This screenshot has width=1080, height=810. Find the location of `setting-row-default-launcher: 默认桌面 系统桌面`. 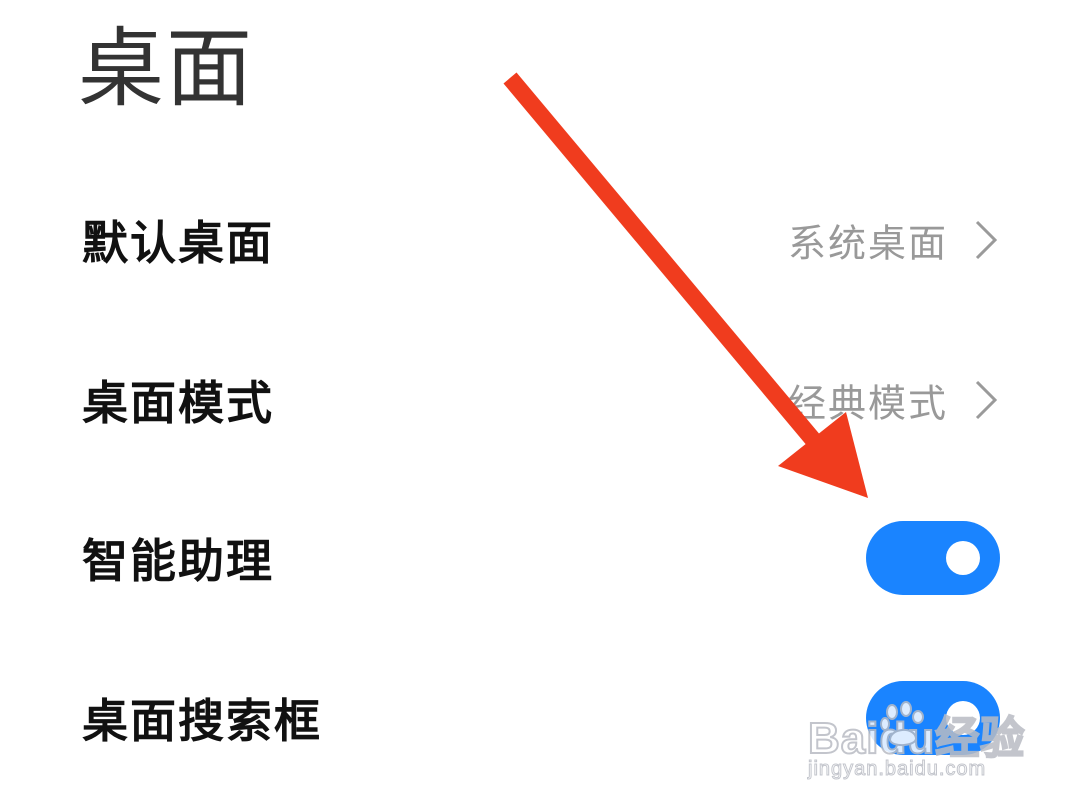

setting-row-default-launcher: 默认桌面 系统桌面 is located at coordinates (540, 240).